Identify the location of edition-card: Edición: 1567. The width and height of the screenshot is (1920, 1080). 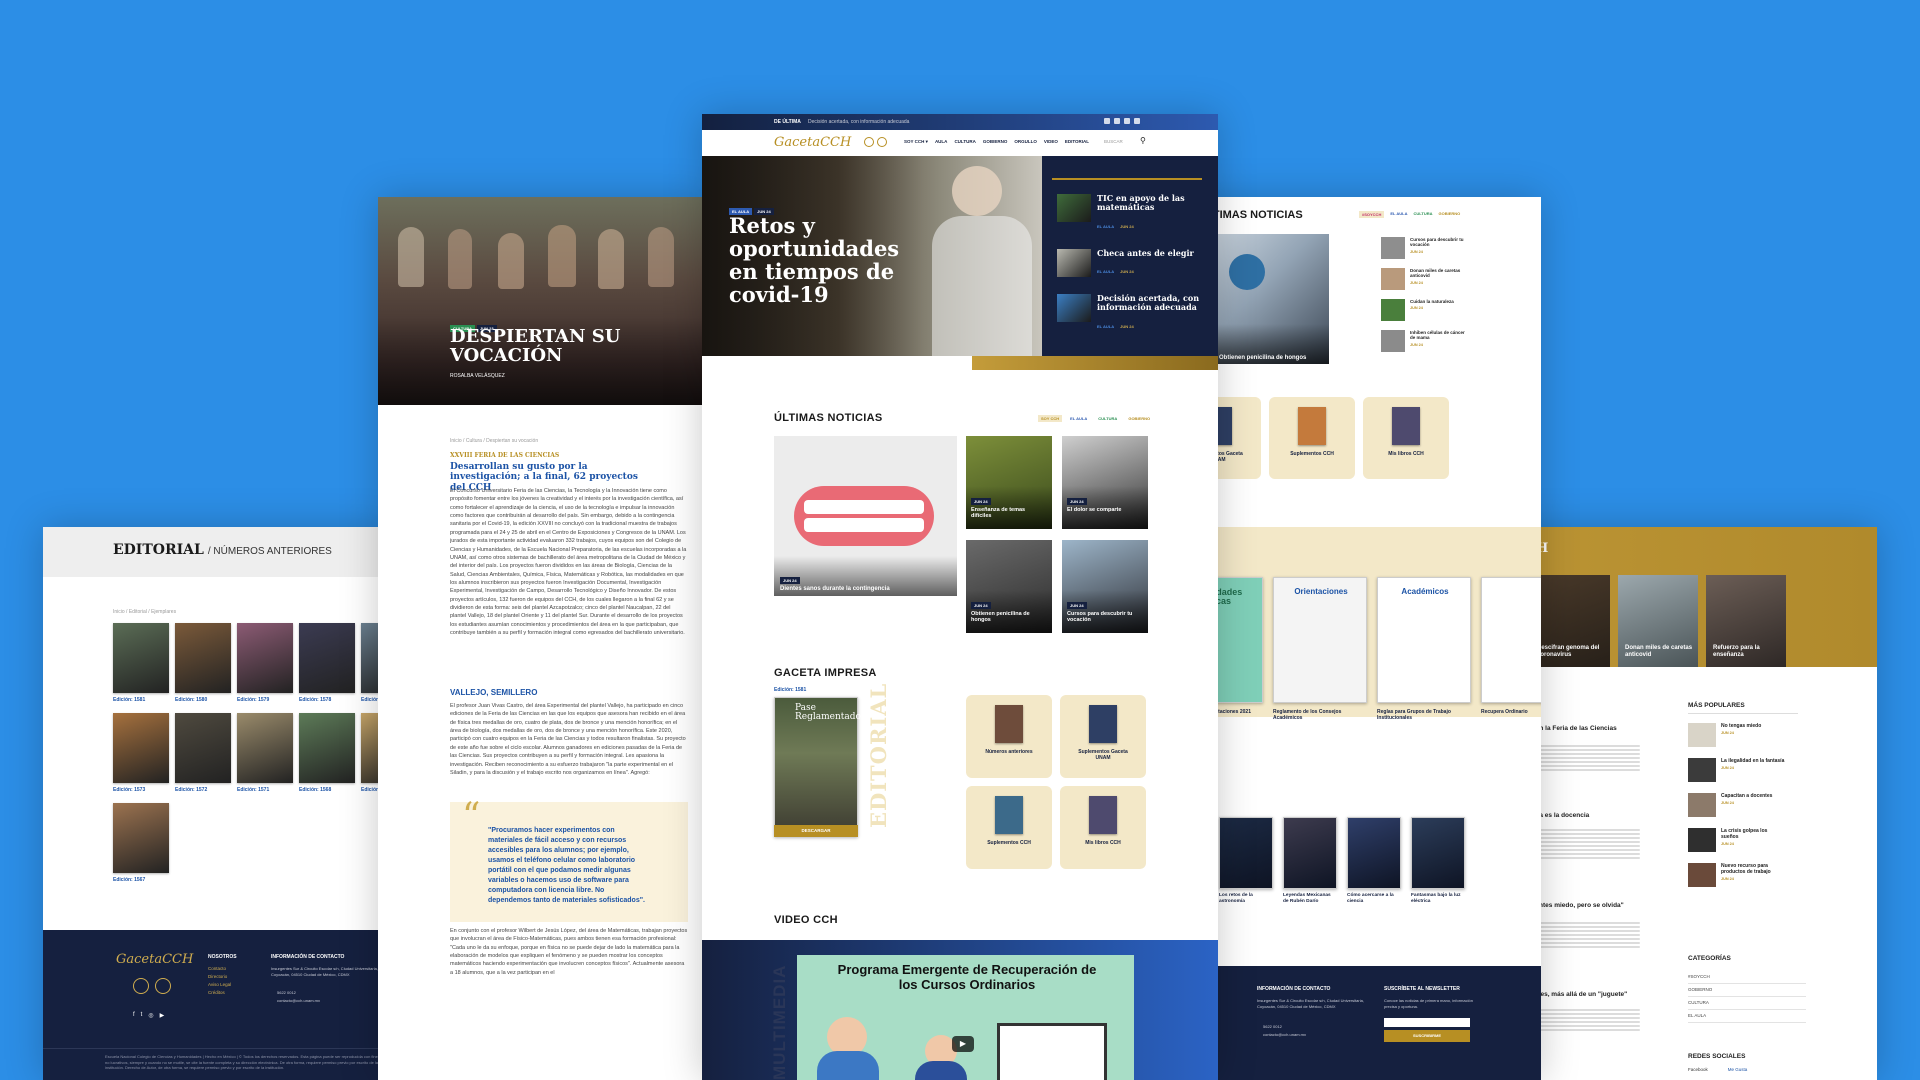
(141, 843).